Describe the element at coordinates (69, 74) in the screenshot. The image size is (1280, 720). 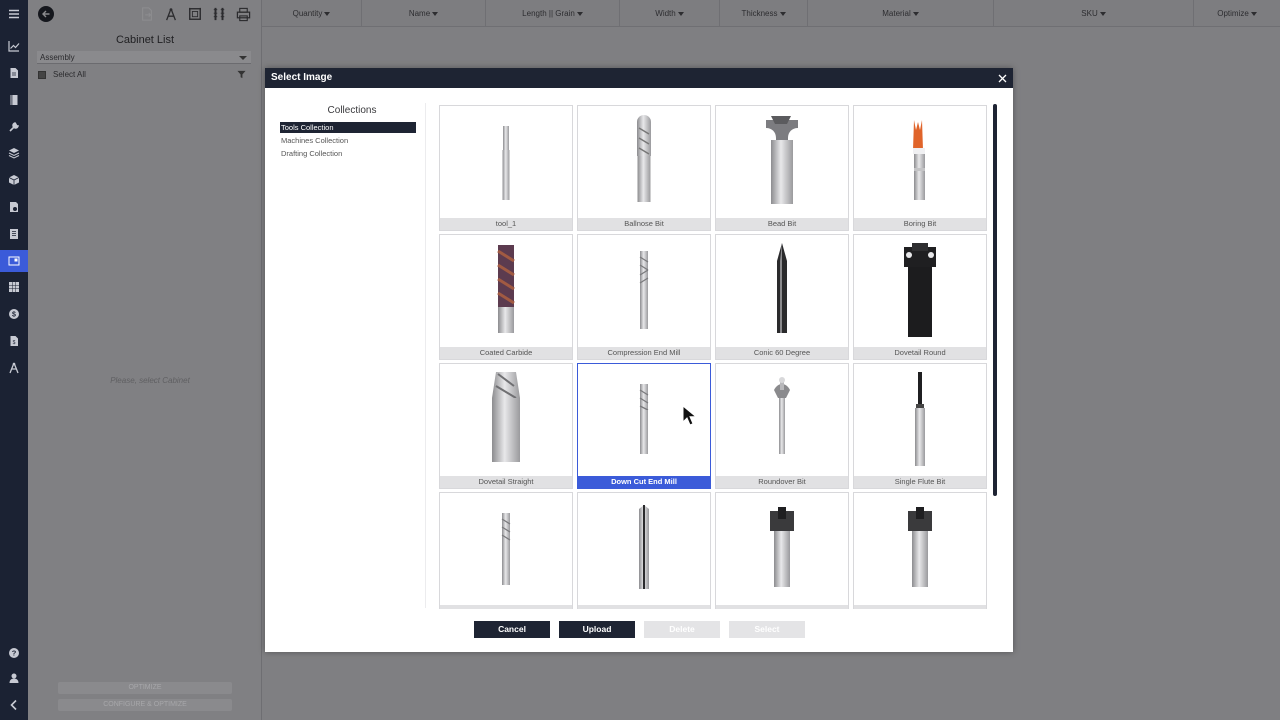
I see `select-all-label: Select All` at that location.